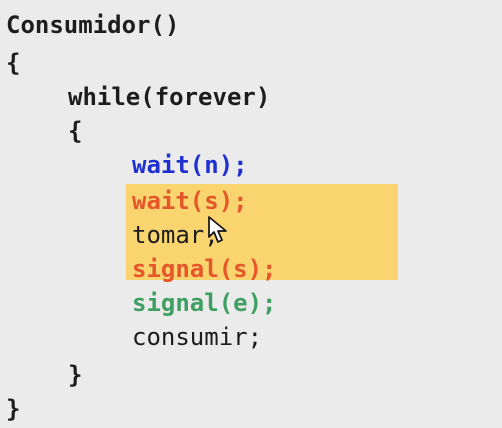  What do you see at coordinates (175, 235) in the screenshot?
I see `tomar-statement: tomar;` at bounding box center [175, 235].